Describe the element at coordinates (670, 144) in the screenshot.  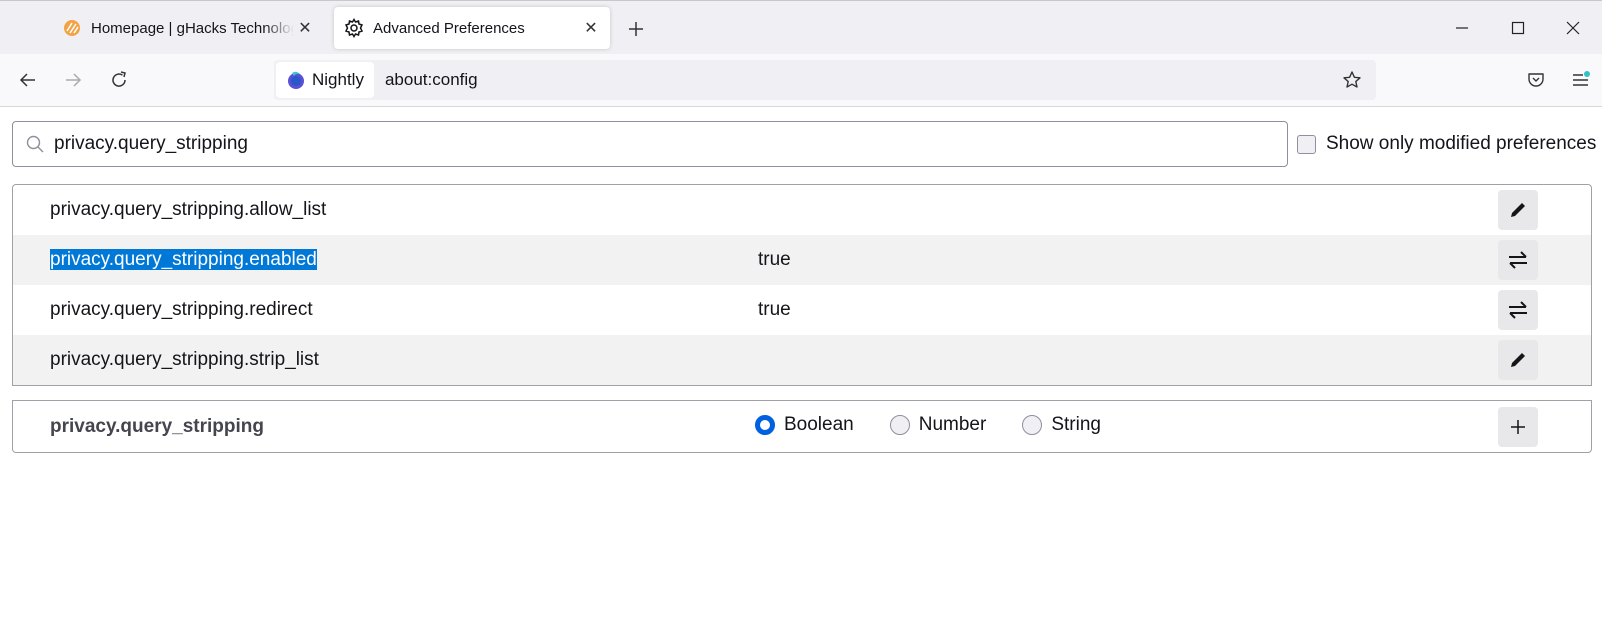
I see `search-input` at that location.